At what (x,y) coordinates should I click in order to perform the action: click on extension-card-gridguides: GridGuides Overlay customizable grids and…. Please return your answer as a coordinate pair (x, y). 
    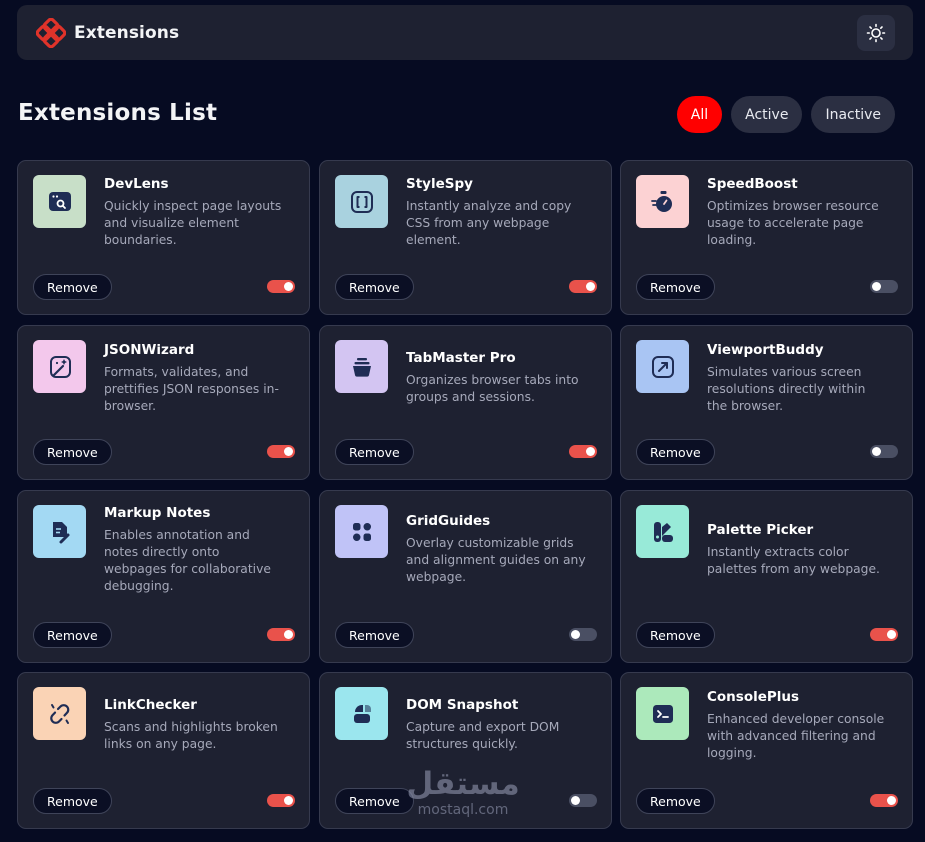
    Looking at the image, I should click on (465, 576).